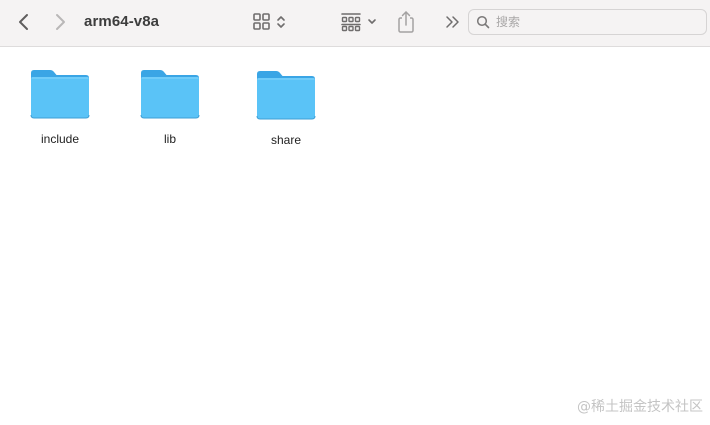 The width and height of the screenshot is (710, 425). I want to click on icon-grid-view-icon, so click(270, 22).